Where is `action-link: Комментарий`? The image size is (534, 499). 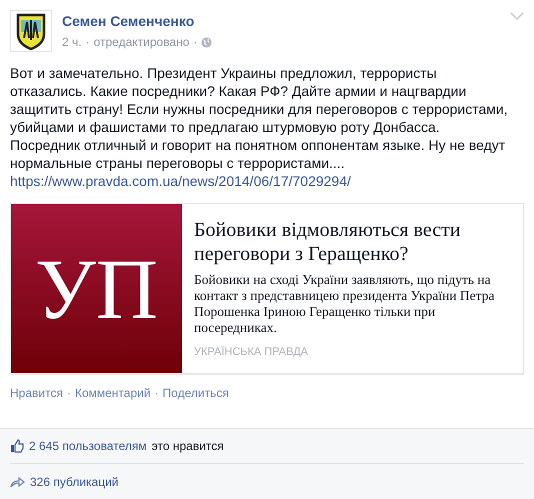 action-link: Комментарий is located at coordinates (112, 393).